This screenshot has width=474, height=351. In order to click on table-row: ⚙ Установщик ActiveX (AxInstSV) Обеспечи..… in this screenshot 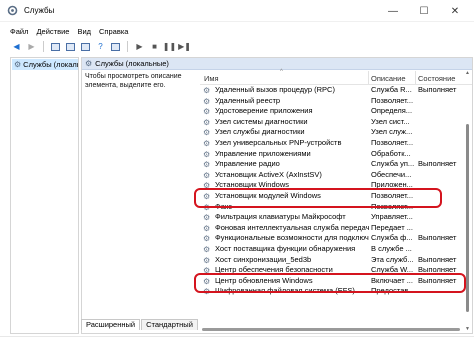, I will do `click(336, 175)`.